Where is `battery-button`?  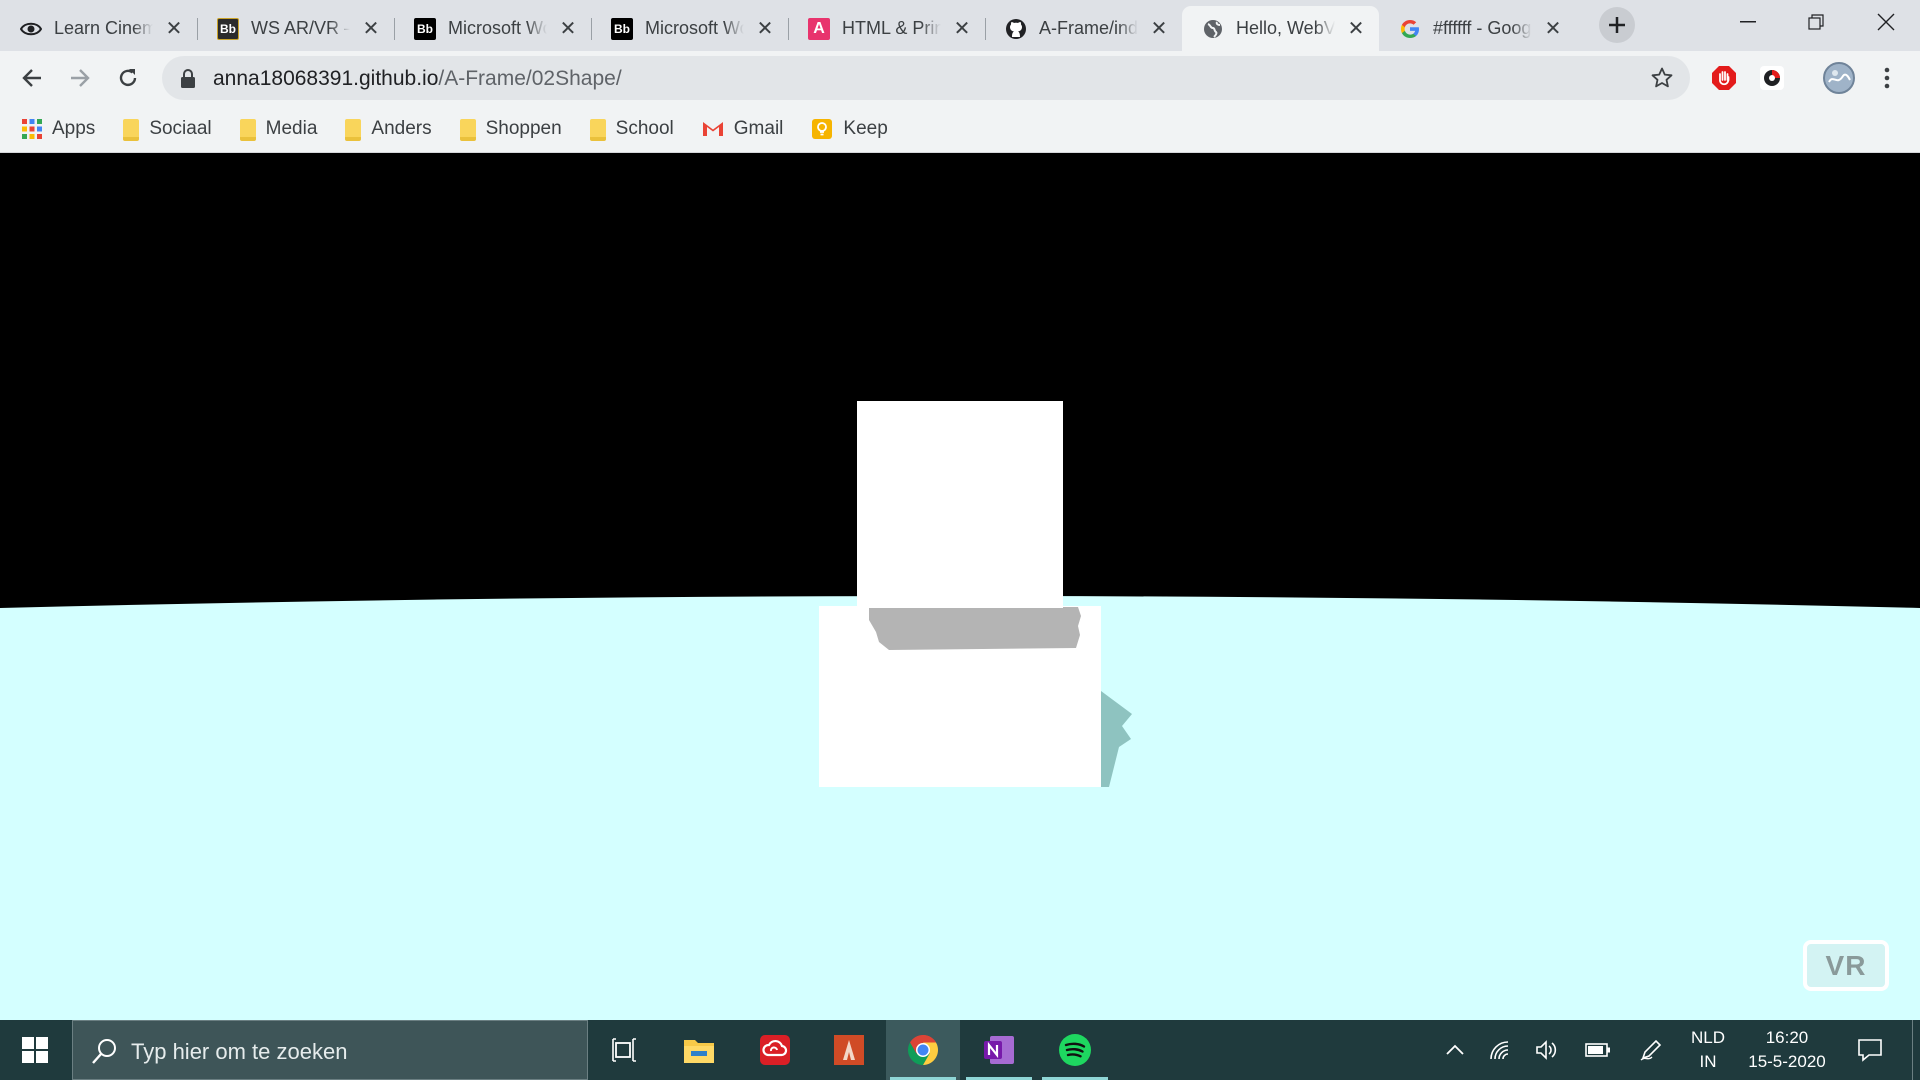
battery-button is located at coordinates (1598, 1050).